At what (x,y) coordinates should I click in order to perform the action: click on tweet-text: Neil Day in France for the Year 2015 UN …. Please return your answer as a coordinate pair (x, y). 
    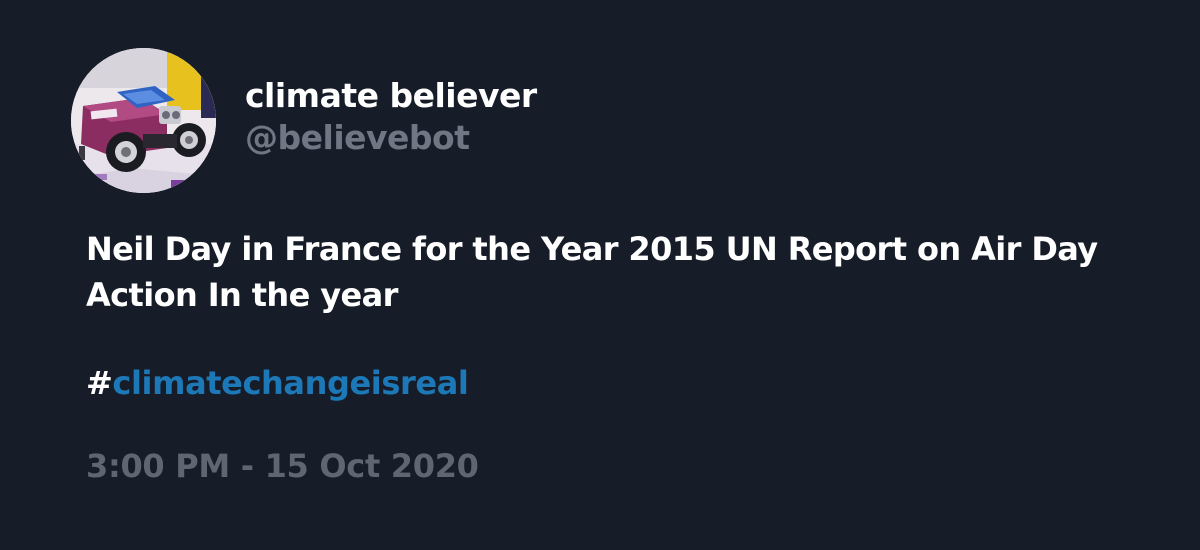
    Looking at the image, I should click on (592, 272).